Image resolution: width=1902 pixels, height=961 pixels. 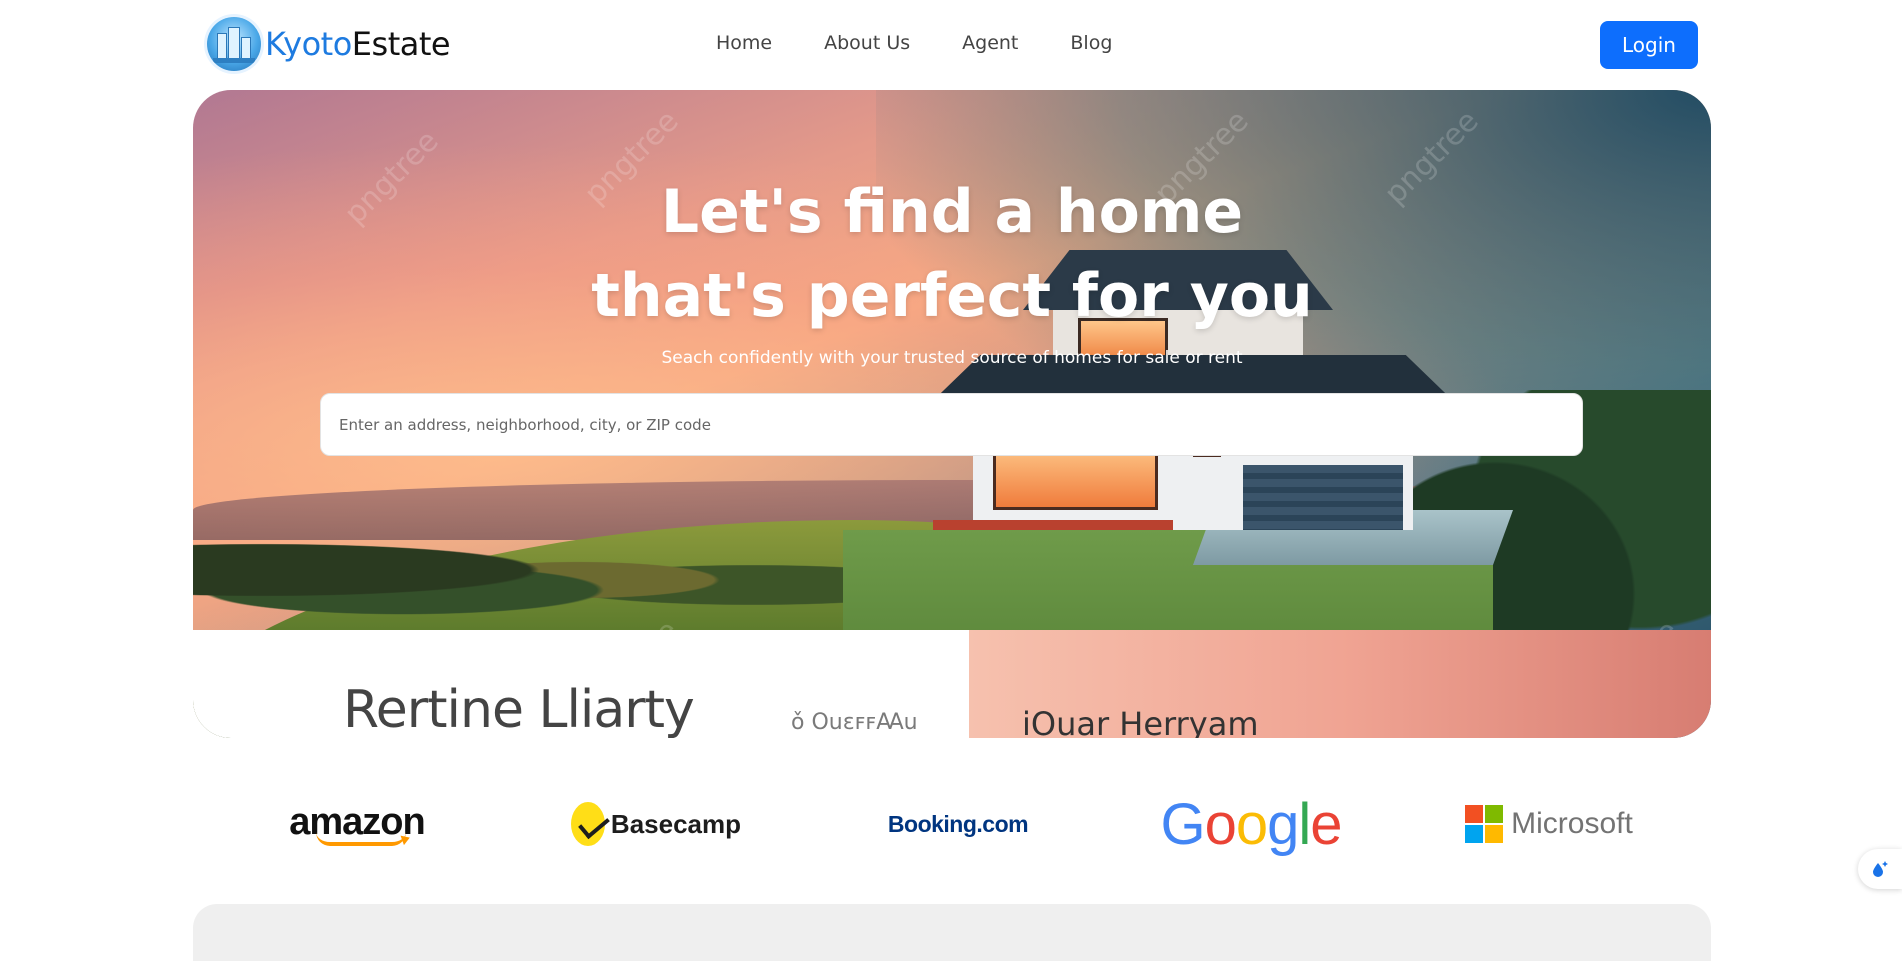 I want to click on hero-title-line2: that's perfect for you, so click(x=952, y=296).